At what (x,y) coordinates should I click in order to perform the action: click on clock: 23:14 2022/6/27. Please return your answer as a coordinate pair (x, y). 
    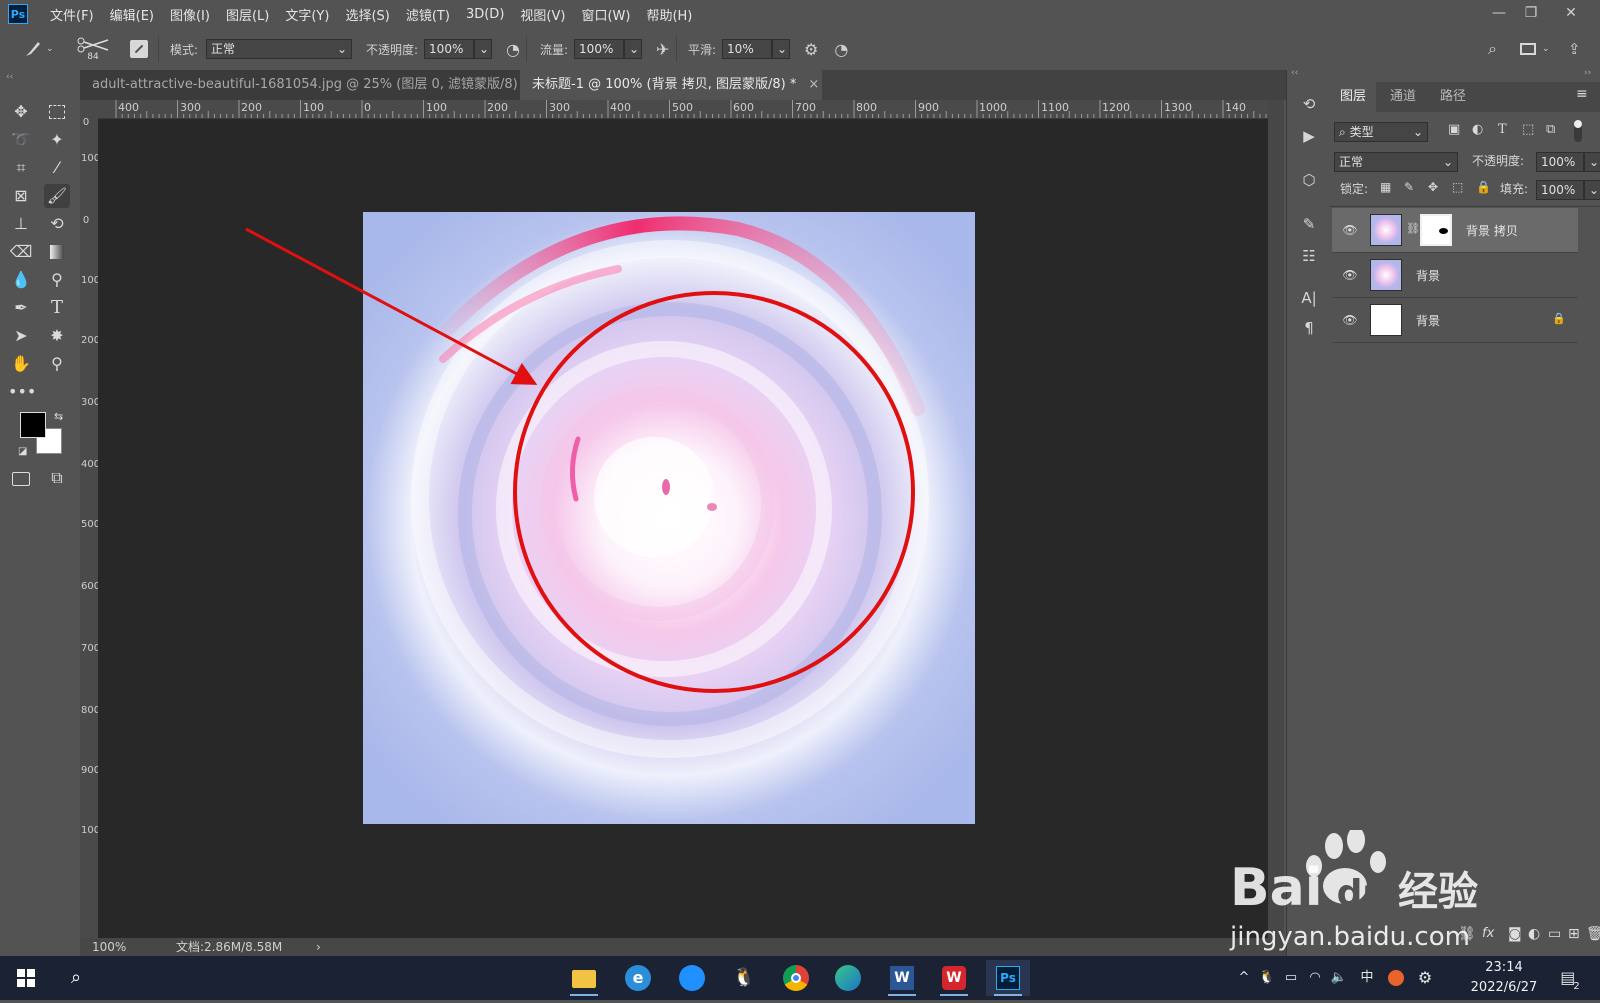
    Looking at the image, I should click on (1504, 978).